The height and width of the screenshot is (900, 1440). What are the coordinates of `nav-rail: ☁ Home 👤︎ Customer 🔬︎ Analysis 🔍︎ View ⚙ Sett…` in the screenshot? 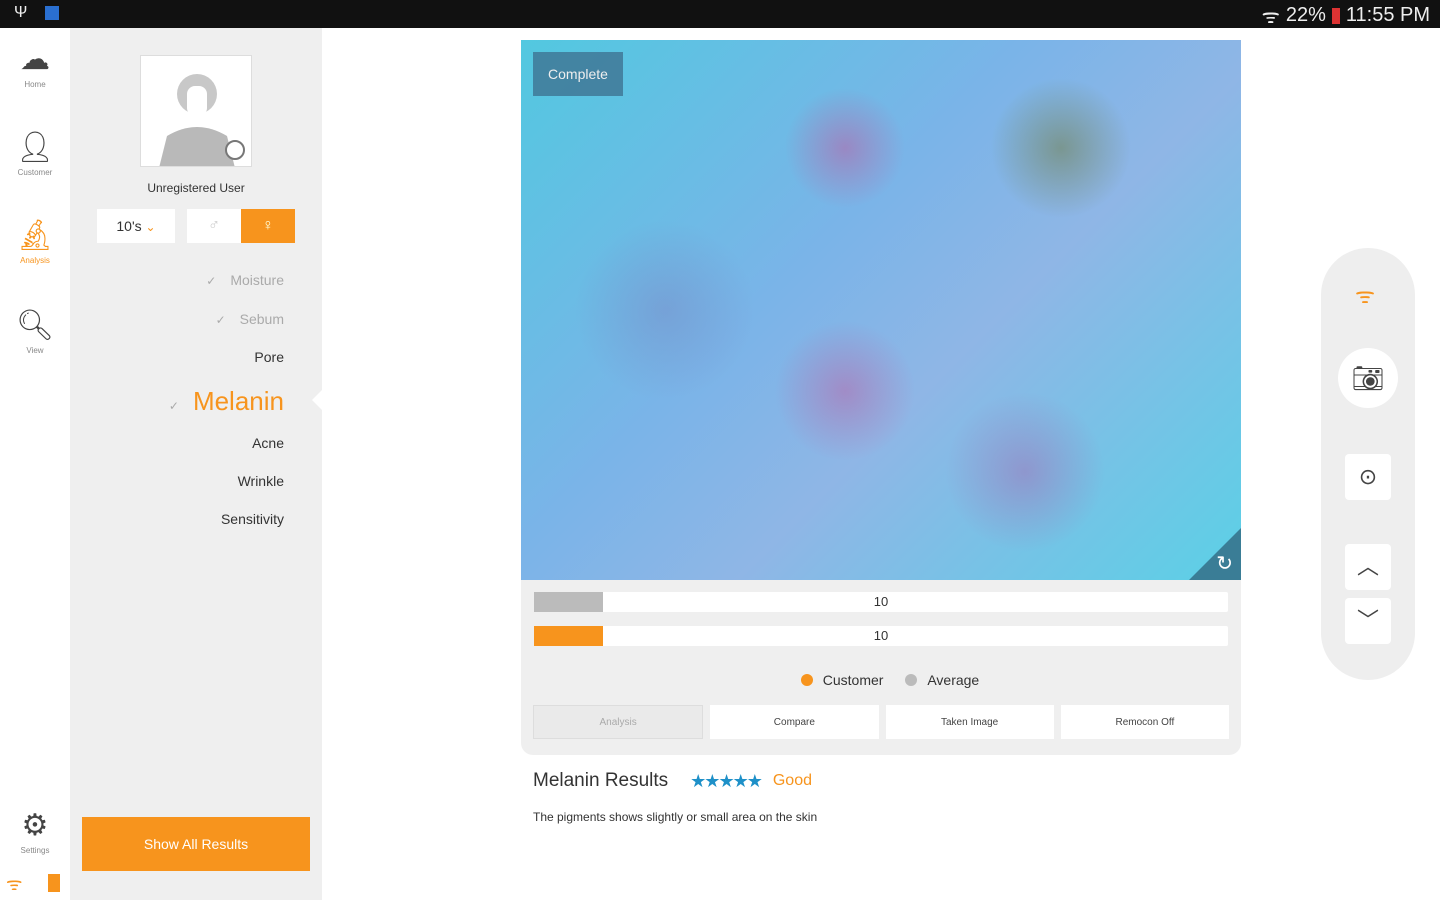 It's located at (35, 464).